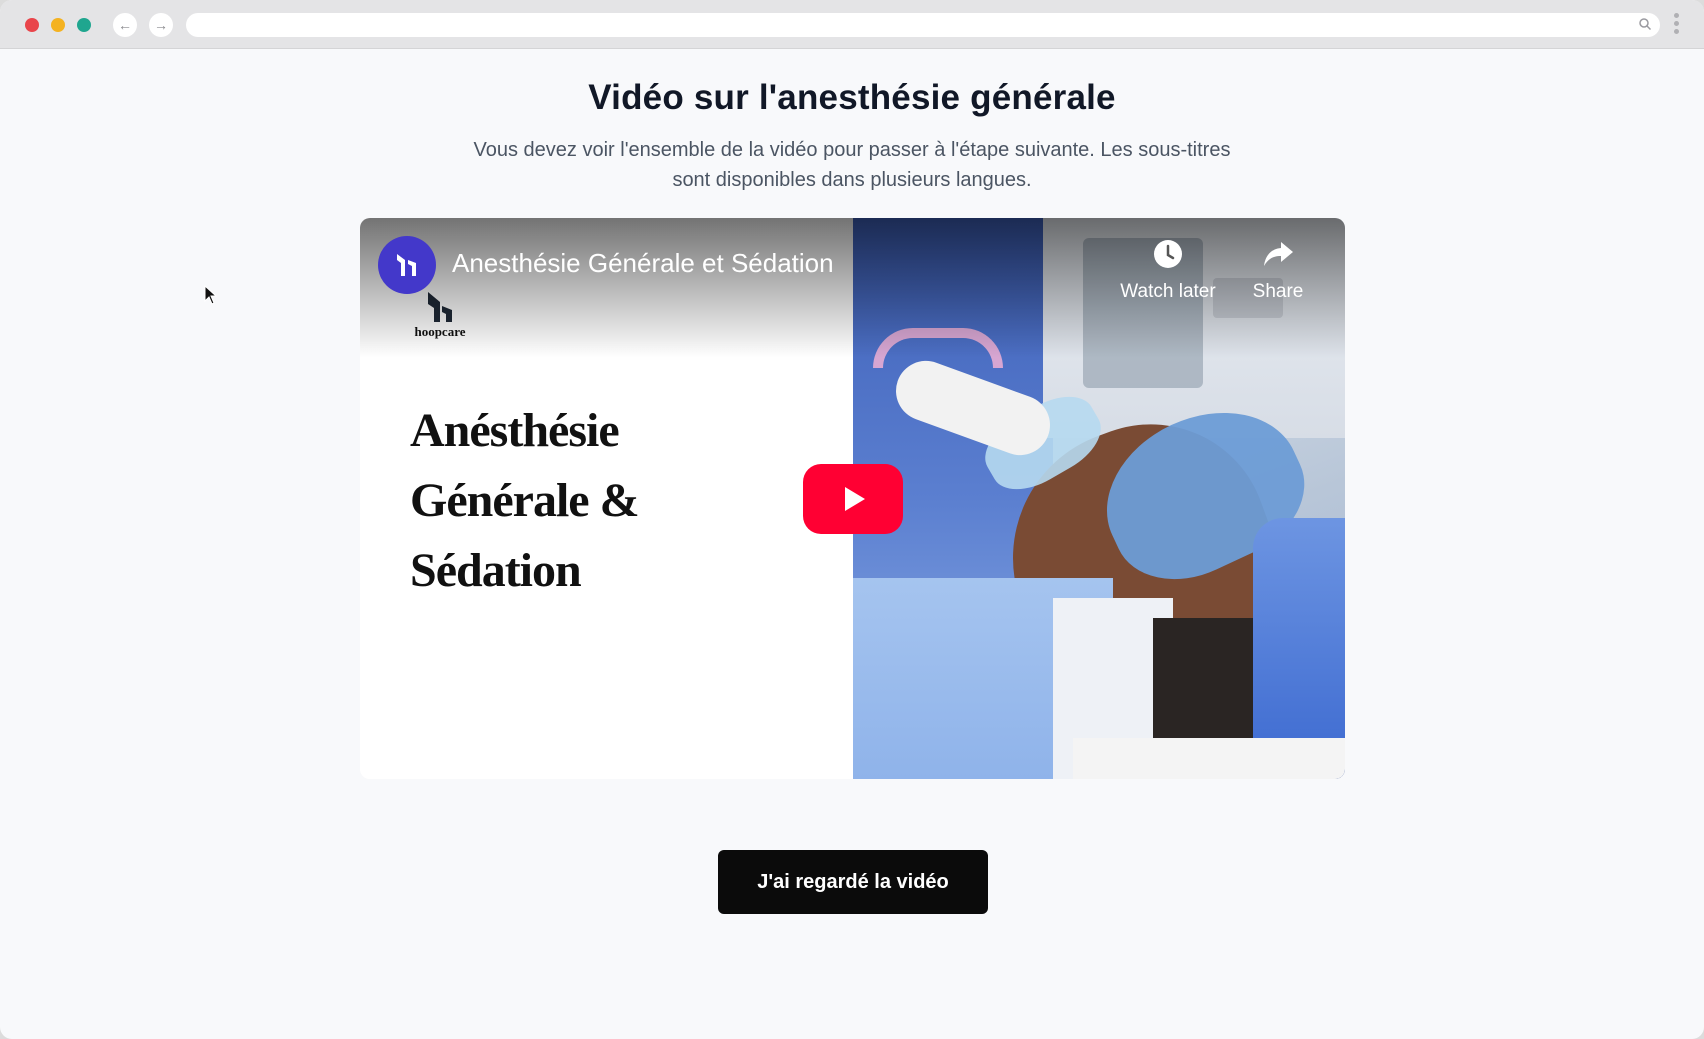  What do you see at coordinates (1278, 291) in the screenshot?
I see `share-label: Share` at bounding box center [1278, 291].